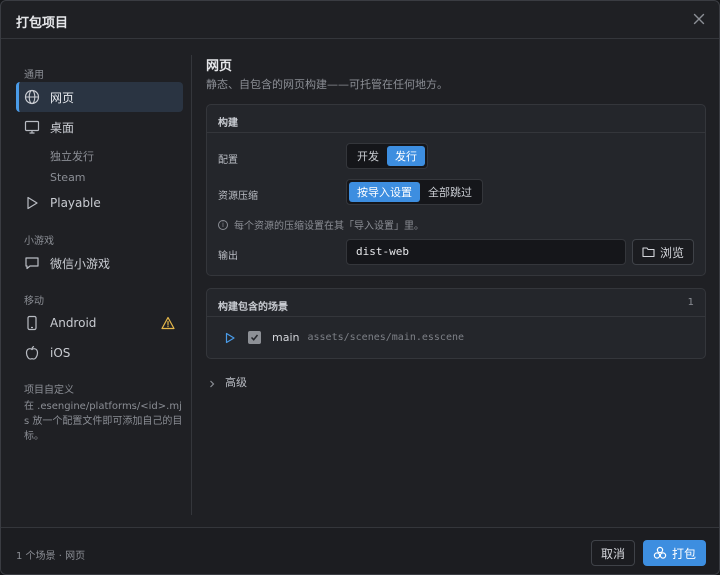  Describe the element at coordinates (228, 160) in the screenshot. I see `config-label: 配置` at that location.